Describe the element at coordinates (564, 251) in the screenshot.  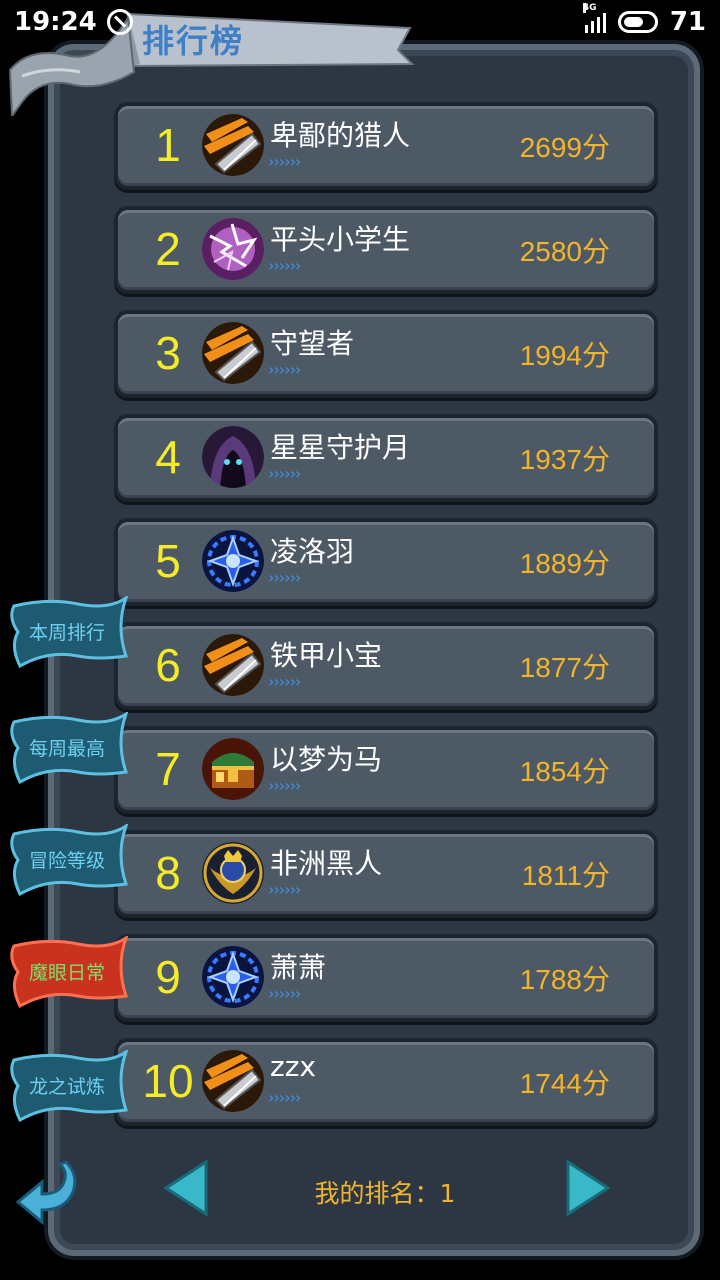
I see `player-score: 2580分` at that location.